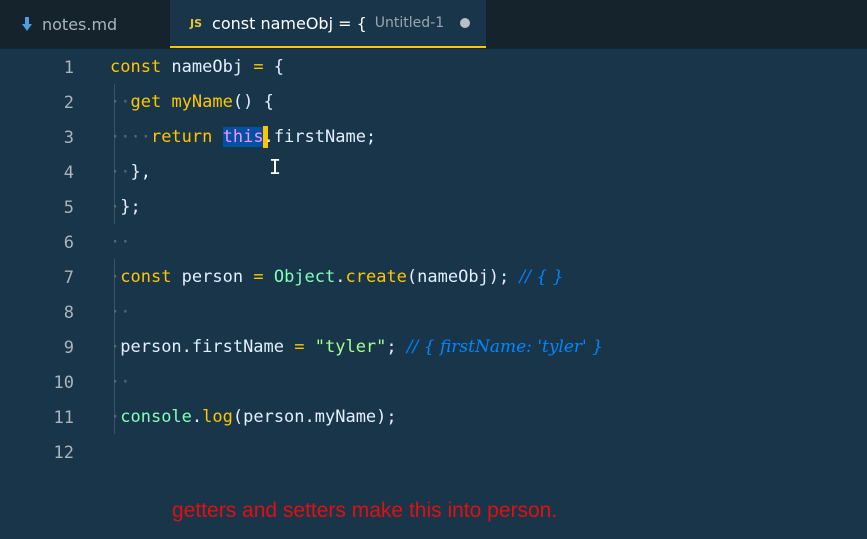  What do you see at coordinates (409, 23) in the screenshot?
I see `tab-sublabel: Untitled-1` at bounding box center [409, 23].